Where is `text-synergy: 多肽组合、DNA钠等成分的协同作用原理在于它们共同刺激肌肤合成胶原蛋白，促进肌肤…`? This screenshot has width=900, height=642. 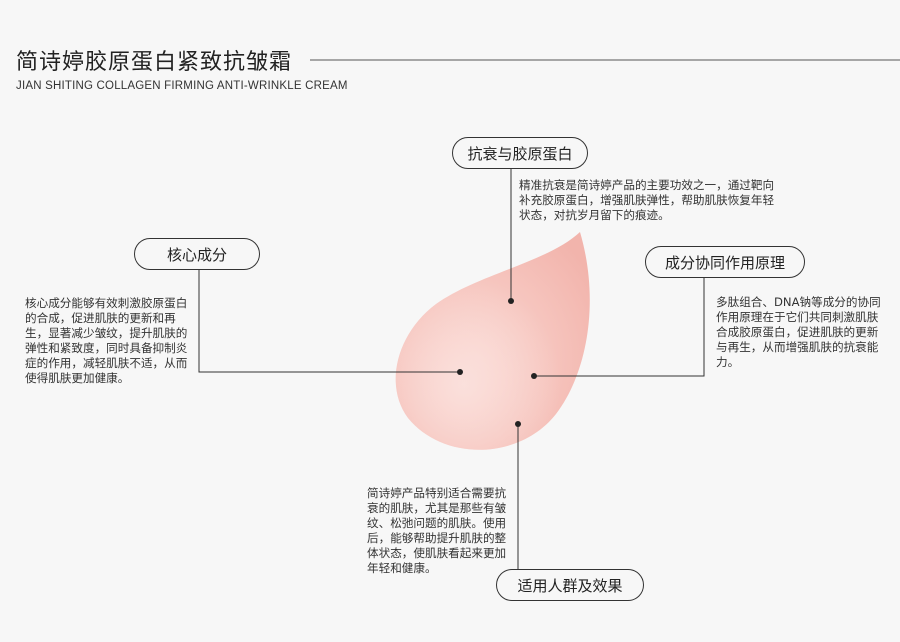
text-synergy: 多肽组合、DNA钠等成分的协同作用原理在于它们共同刺激肌肤合成胶原蛋白，促进肌肤… is located at coordinates (798, 332).